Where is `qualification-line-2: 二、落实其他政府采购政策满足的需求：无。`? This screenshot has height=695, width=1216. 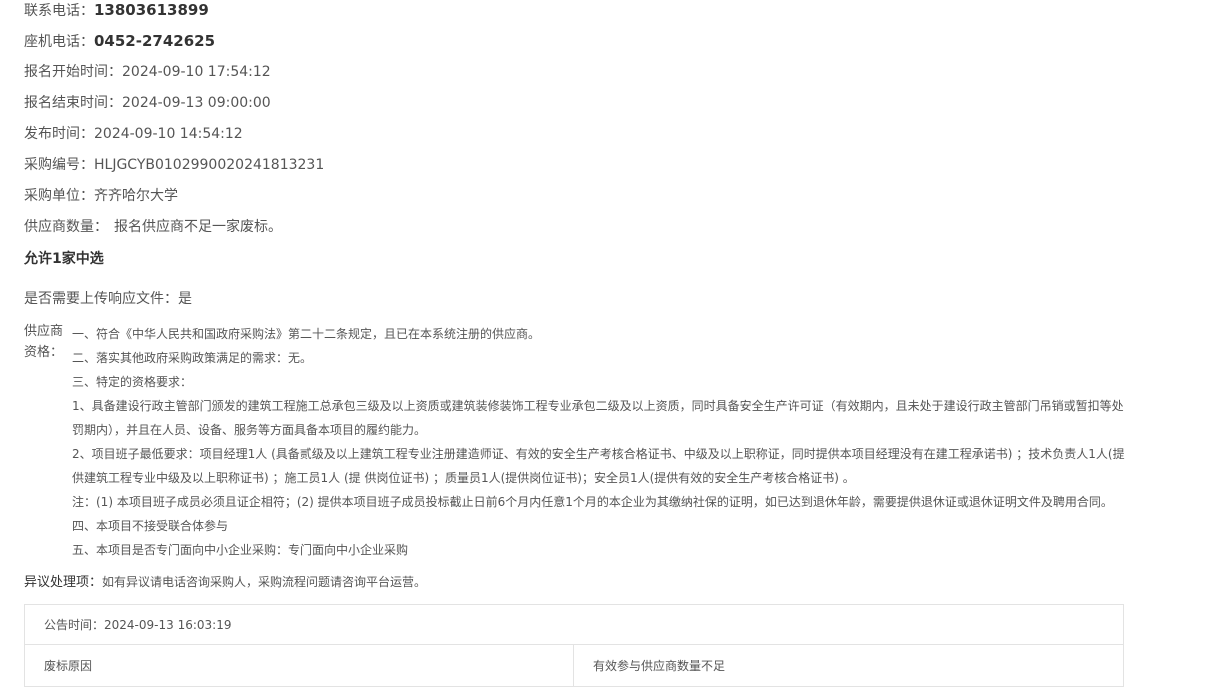
qualification-line-2: 二、落实其他政府采购政策满足的需求：无。 is located at coordinates (192, 358).